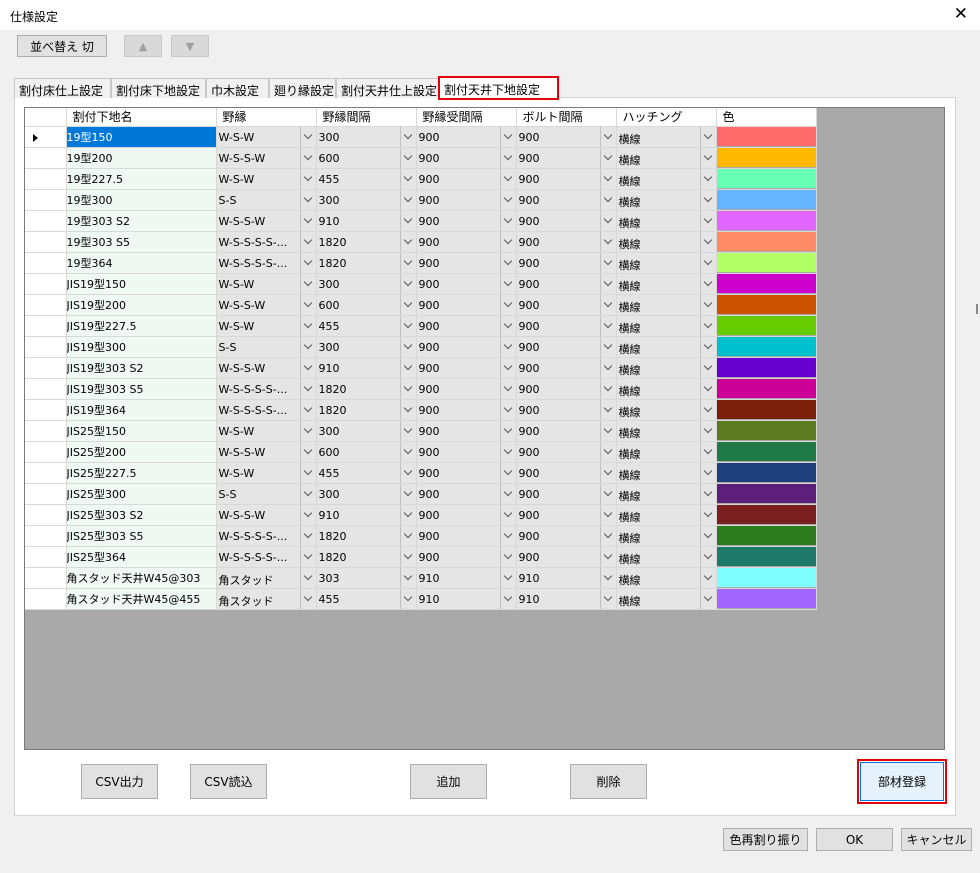  What do you see at coordinates (141, 179) in the screenshot?
I see `name-cell: 19型227.5` at bounding box center [141, 179].